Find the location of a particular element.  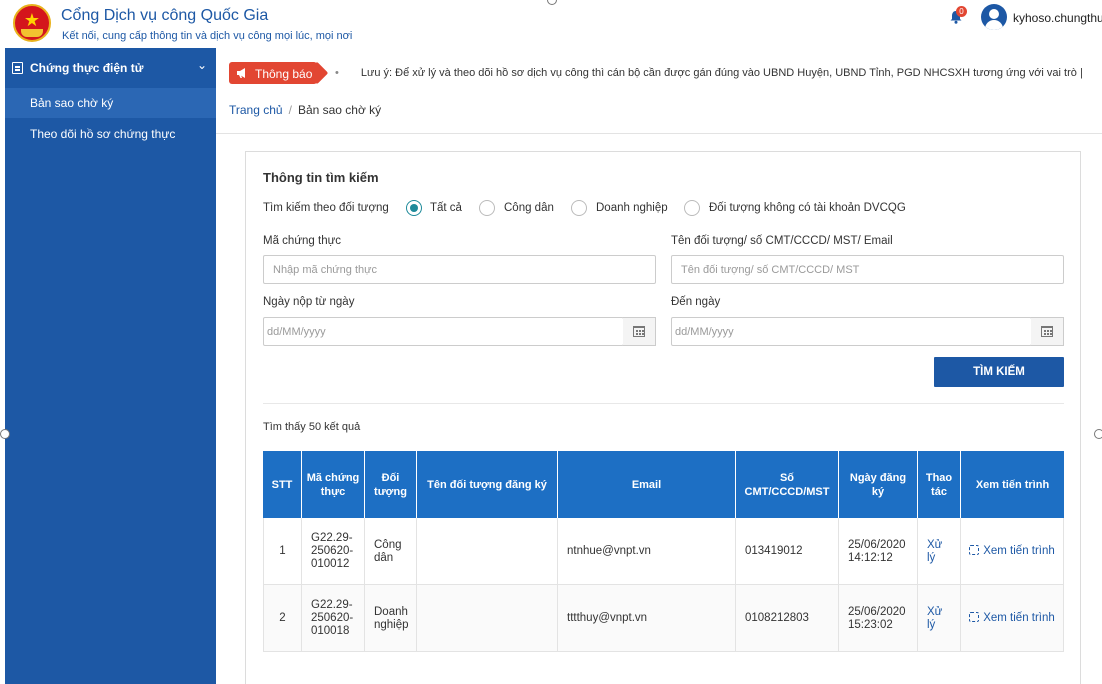

breadcrumb: Trang chủ / Bản sao chờ ký is located at coordinates (305, 110).